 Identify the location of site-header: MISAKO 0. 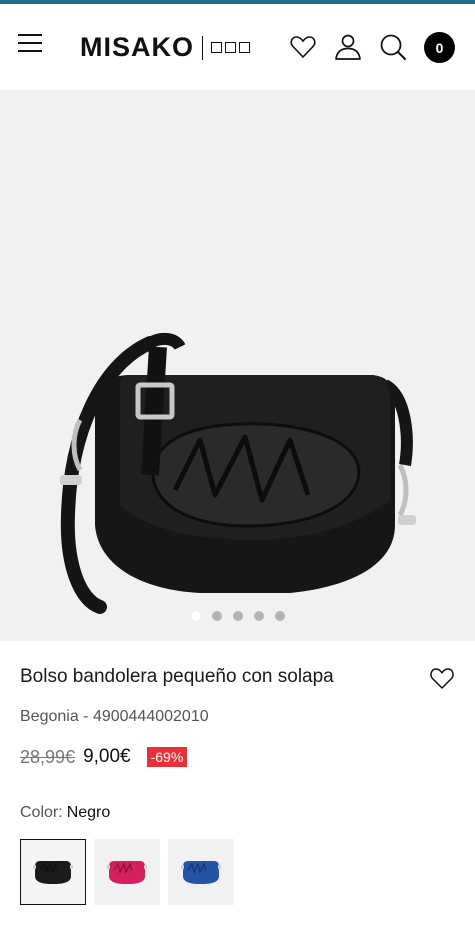
(237, 47).